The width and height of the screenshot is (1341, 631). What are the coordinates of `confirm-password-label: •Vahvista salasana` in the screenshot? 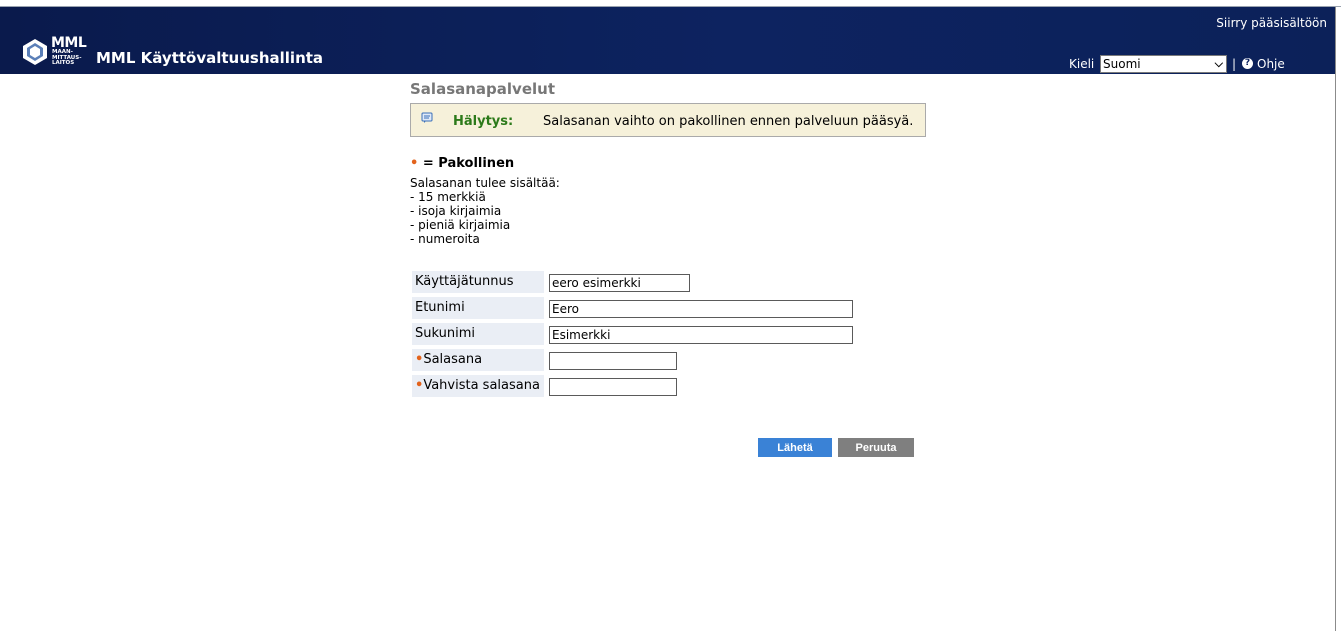 It's located at (478, 386).